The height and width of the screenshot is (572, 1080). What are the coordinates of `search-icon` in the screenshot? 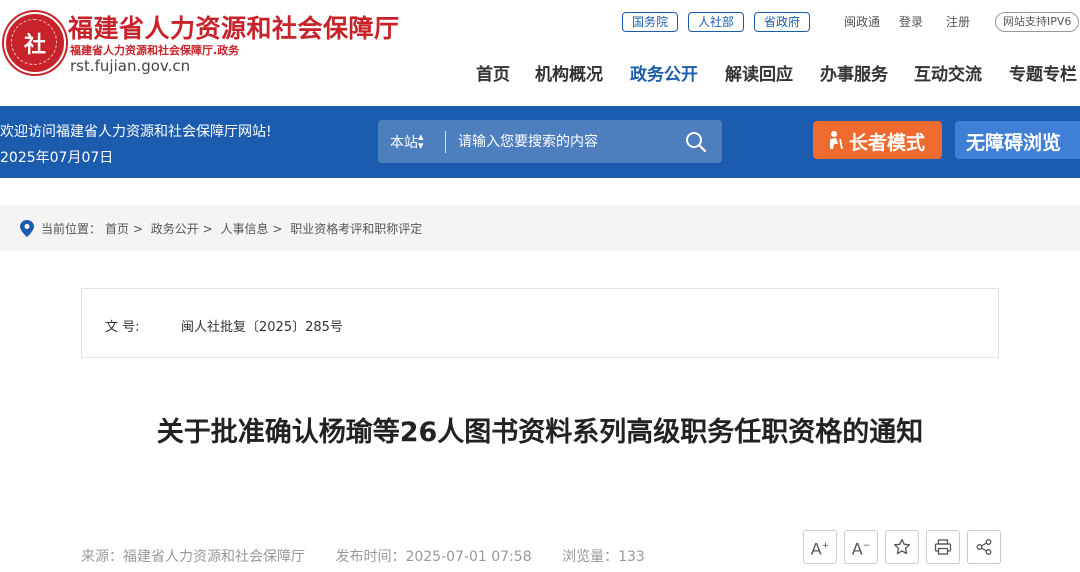 It's located at (696, 142).